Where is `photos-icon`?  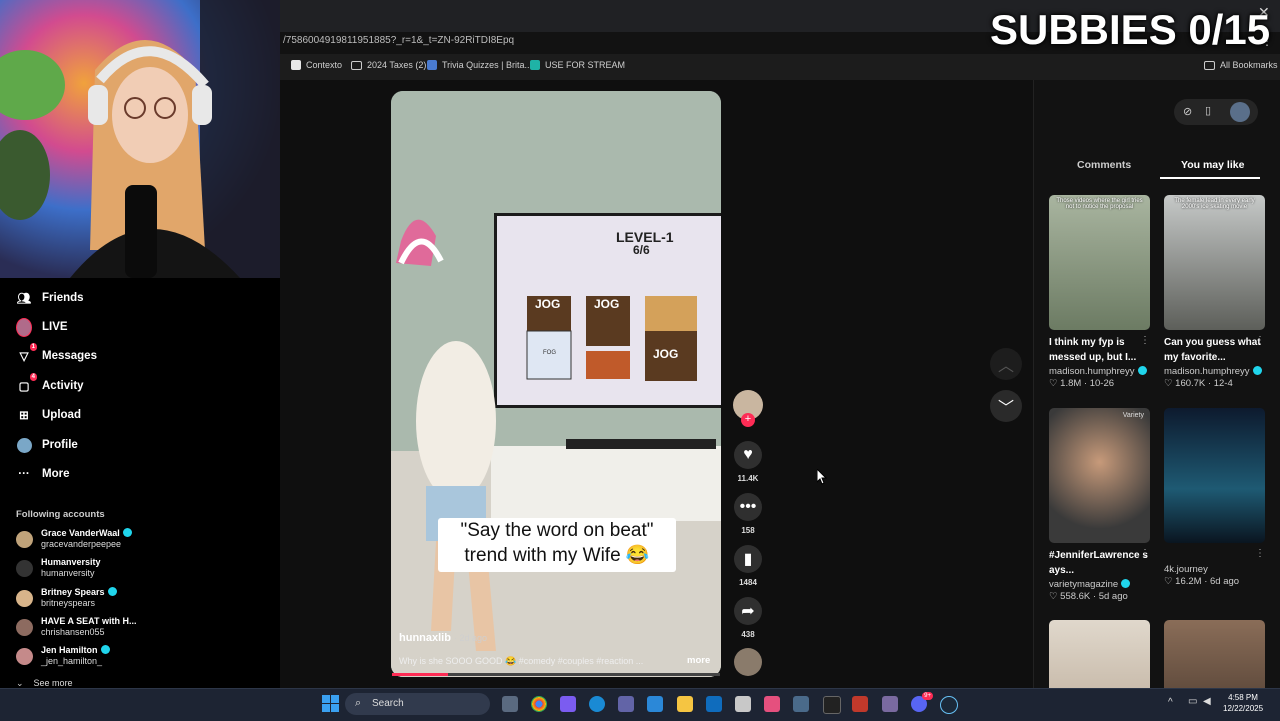
photos-icon is located at coordinates (655, 704).